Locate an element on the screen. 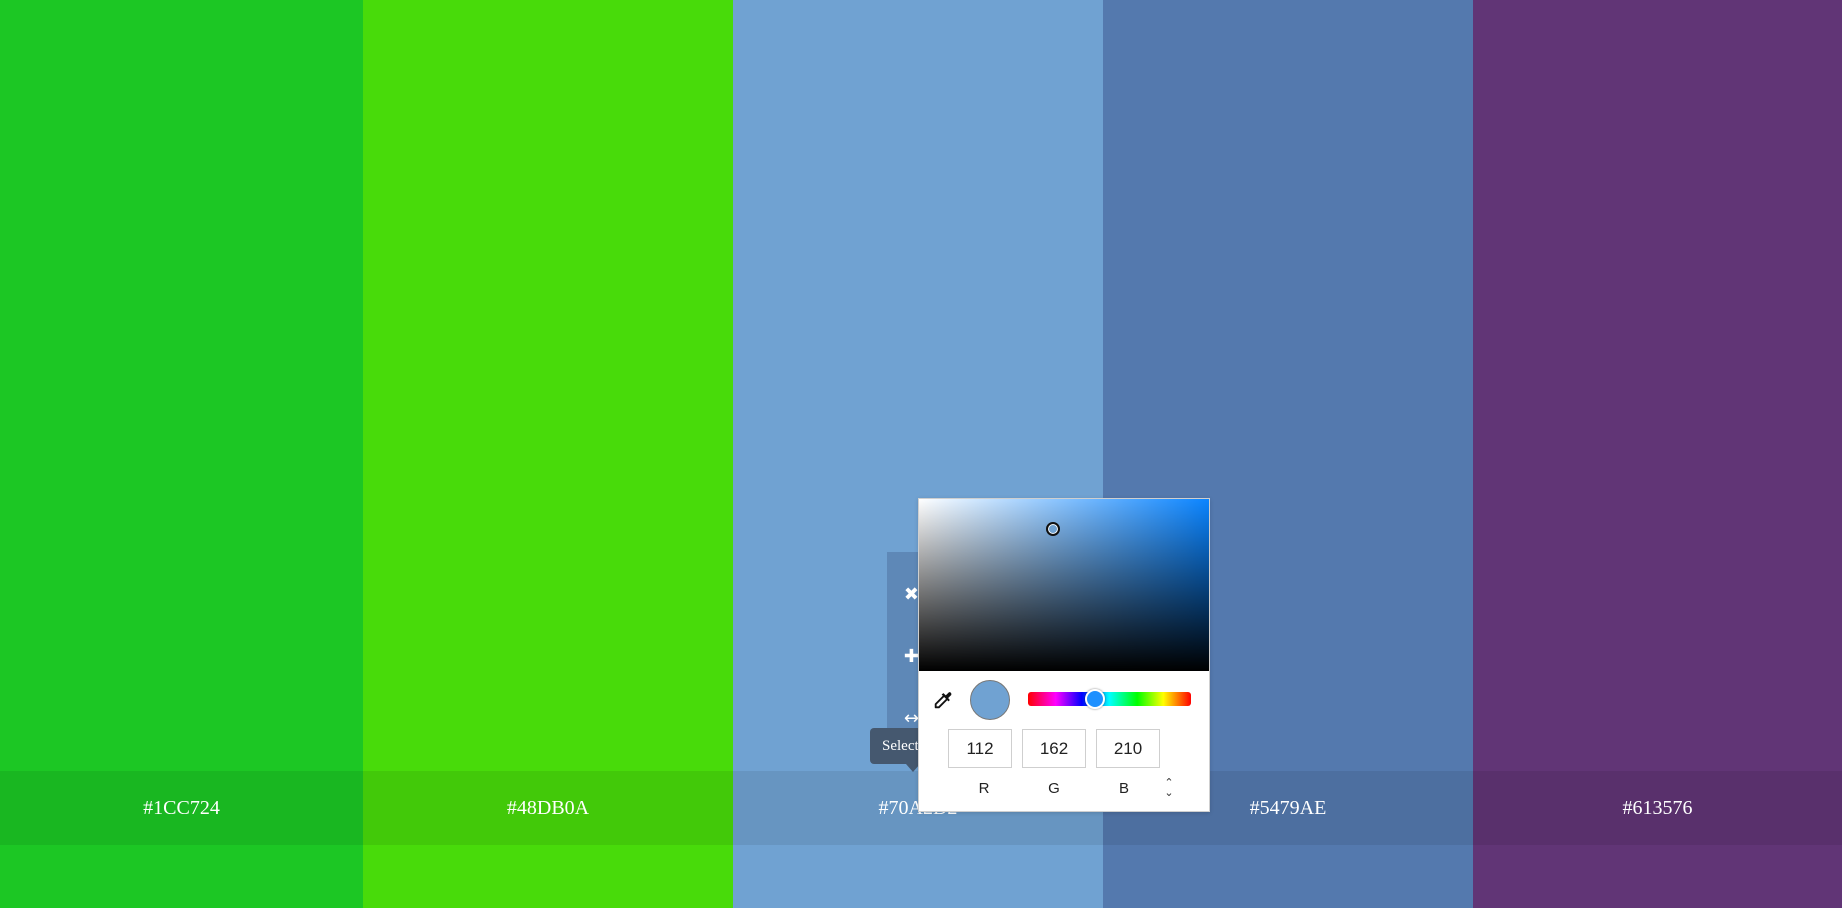 The width and height of the screenshot is (1842, 908). color-column-toolbar: ✖ ✚ ↔ is located at coordinates (904, 641).